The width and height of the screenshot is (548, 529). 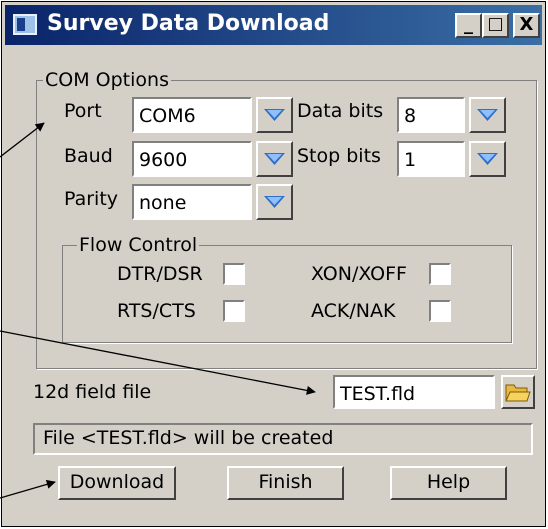 What do you see at coordinates (83, 111) in the screenshot?
I see `port-label: Port` at bounding box center [83, 111].